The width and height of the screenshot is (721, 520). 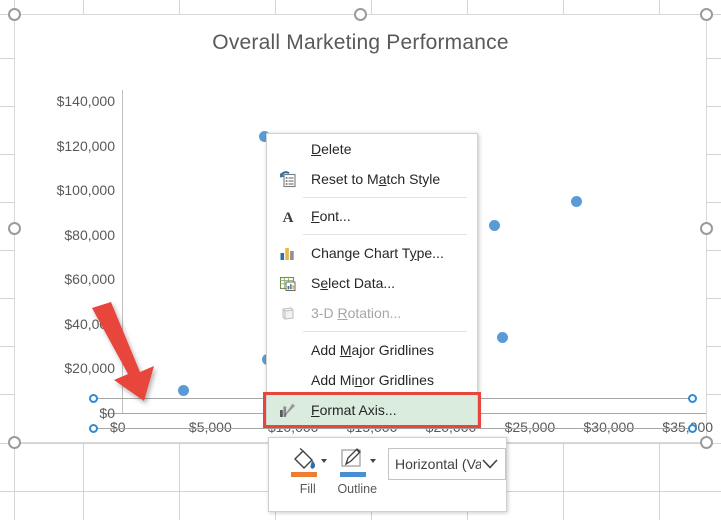 What do you see at coordinates (331, 149) in the screenshot?
I see `context-menu-item-label: Delete` at bounding box center [331, 149].